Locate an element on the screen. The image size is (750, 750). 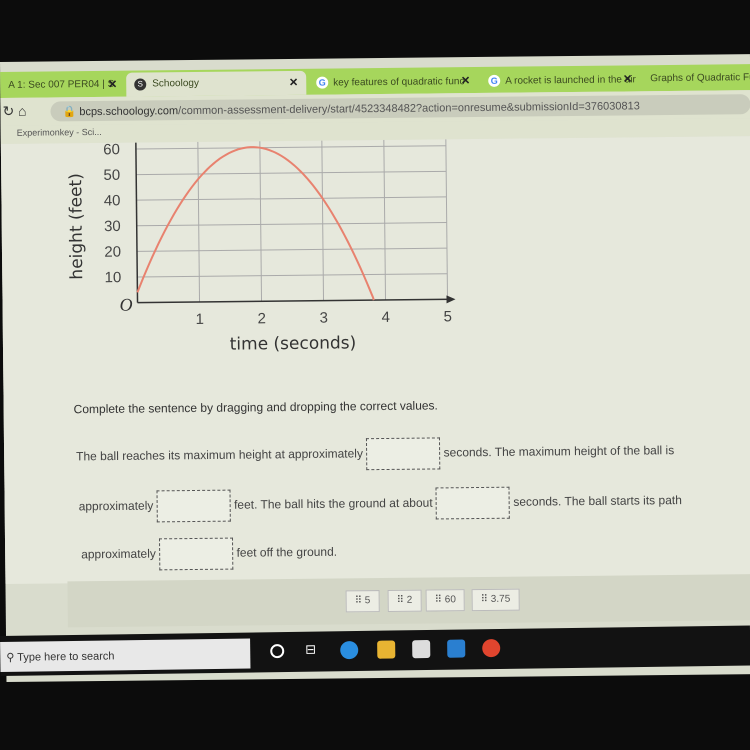
x-tick-label: 1 is located at coordinates (199, 319).